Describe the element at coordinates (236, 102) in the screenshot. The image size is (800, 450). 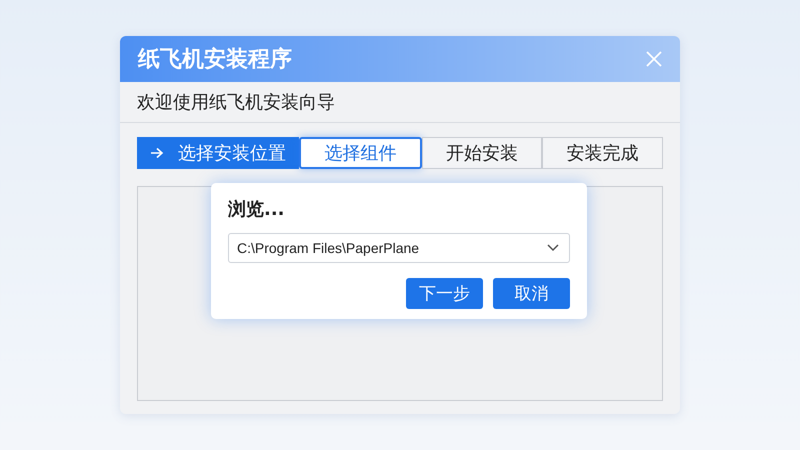
I see `welcome-text: 欢迎使用纸飞机安装向导` at that location.